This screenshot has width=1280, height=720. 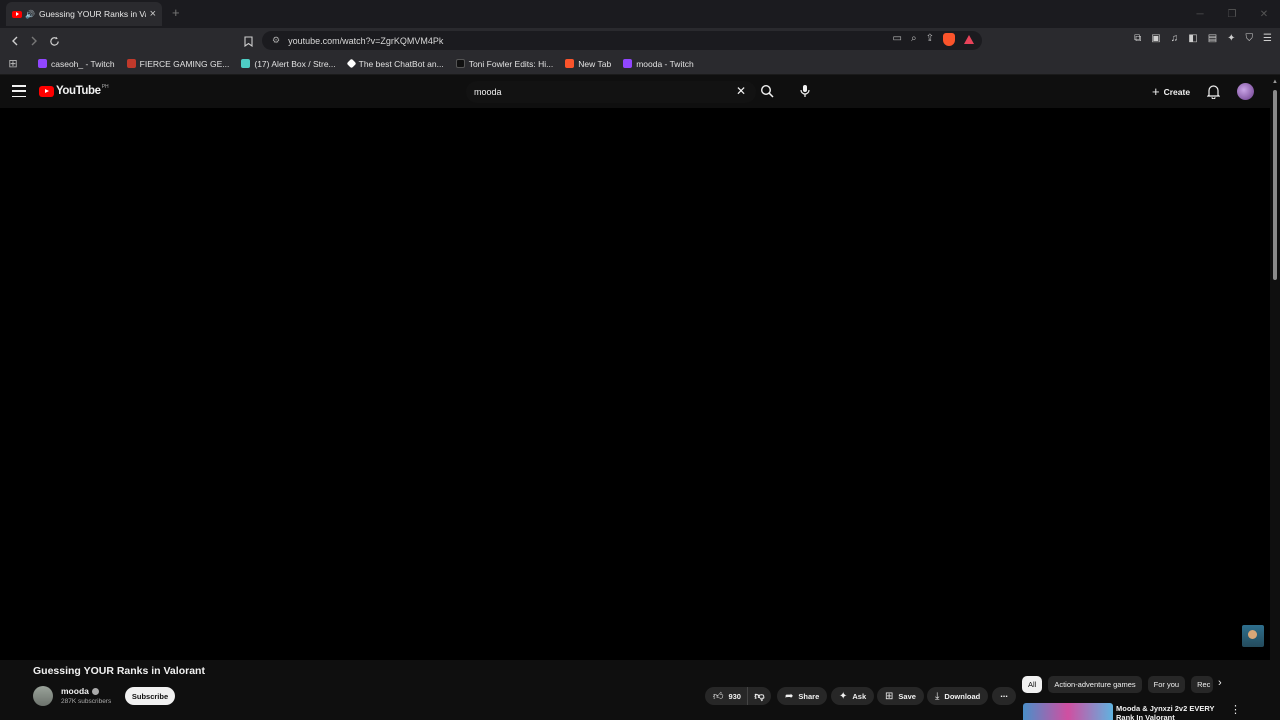 I want to click on maximize-icon: ❐, so click(x=1232, y=14).